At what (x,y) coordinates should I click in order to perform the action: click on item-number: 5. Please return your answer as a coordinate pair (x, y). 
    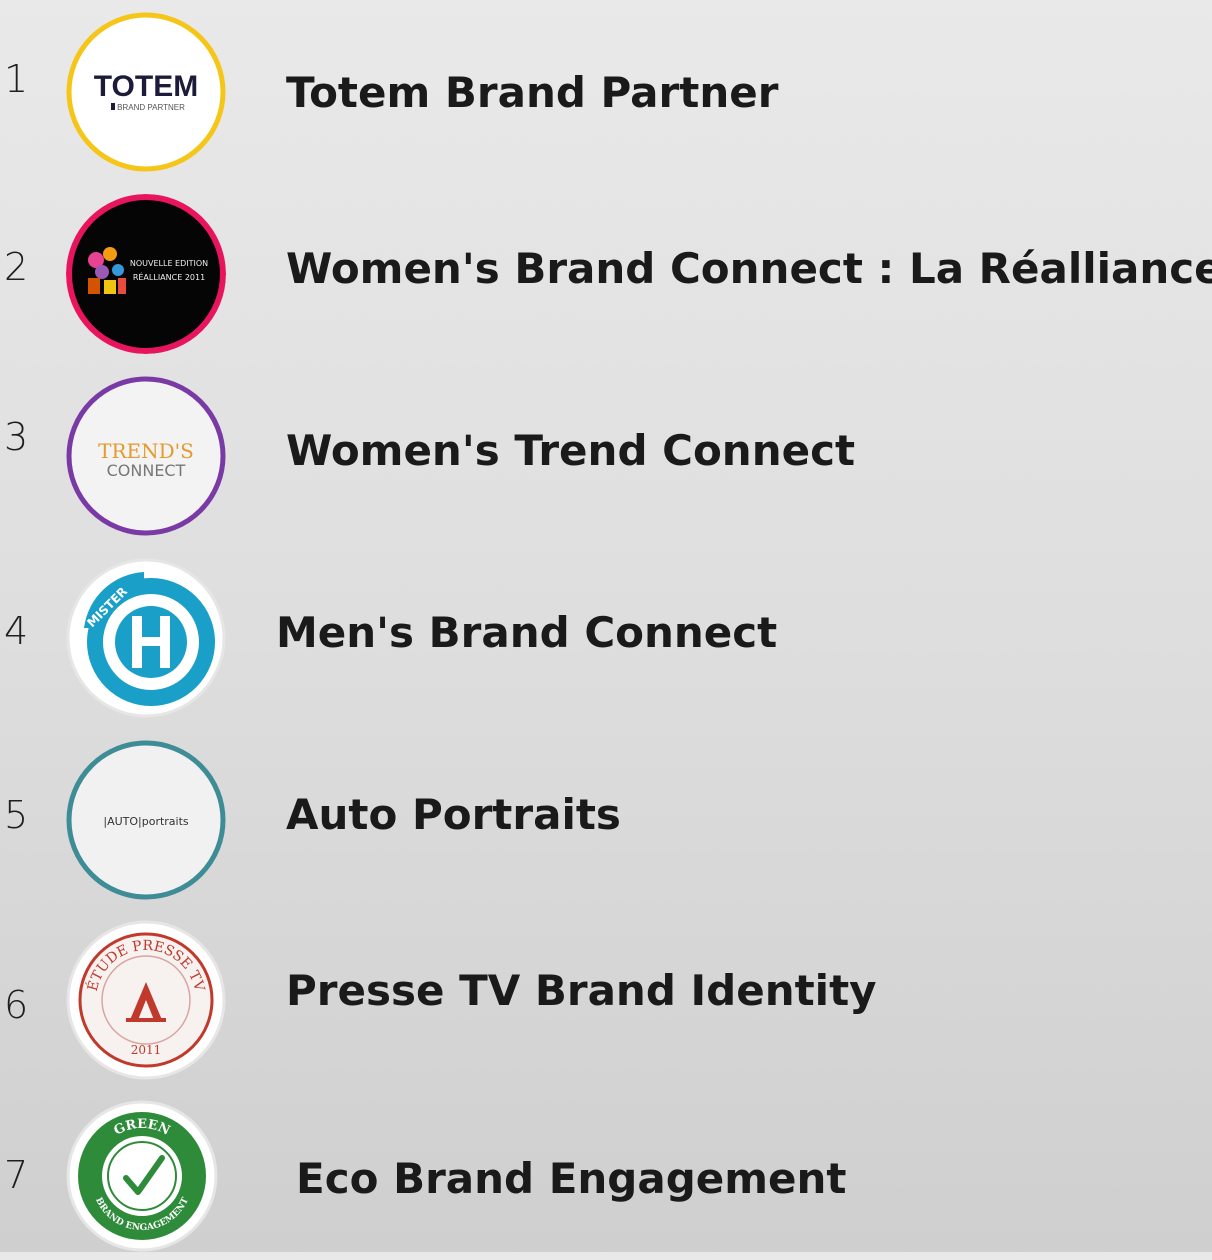
    Looking at the image, I should click on (16, 815).